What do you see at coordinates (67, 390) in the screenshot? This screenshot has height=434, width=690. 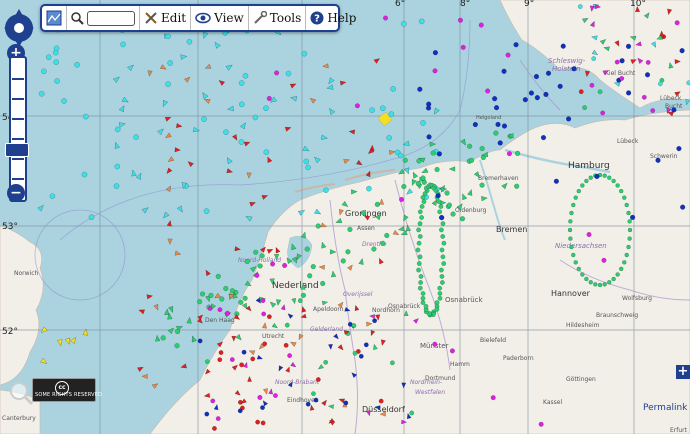 I see `cc-license-badge: cc SOME RIGHTS RESERVED` at bounding box center [67, 390].